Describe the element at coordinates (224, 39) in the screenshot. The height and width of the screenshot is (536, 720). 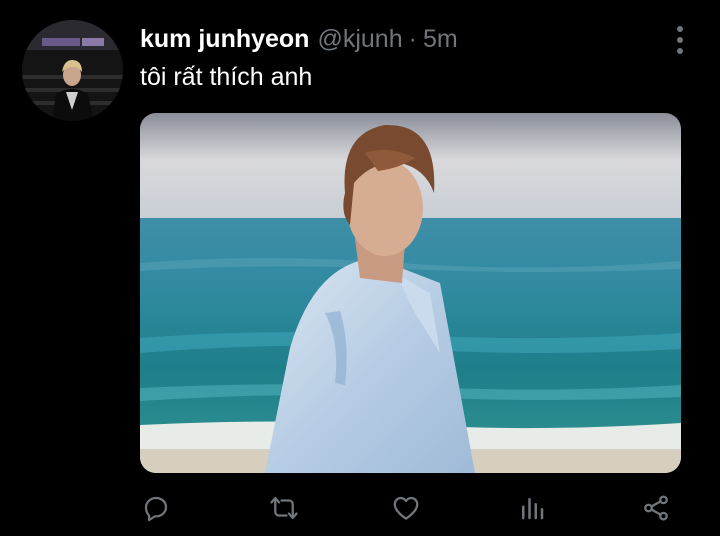
I see `display-name: kum junhyeon` at that location.